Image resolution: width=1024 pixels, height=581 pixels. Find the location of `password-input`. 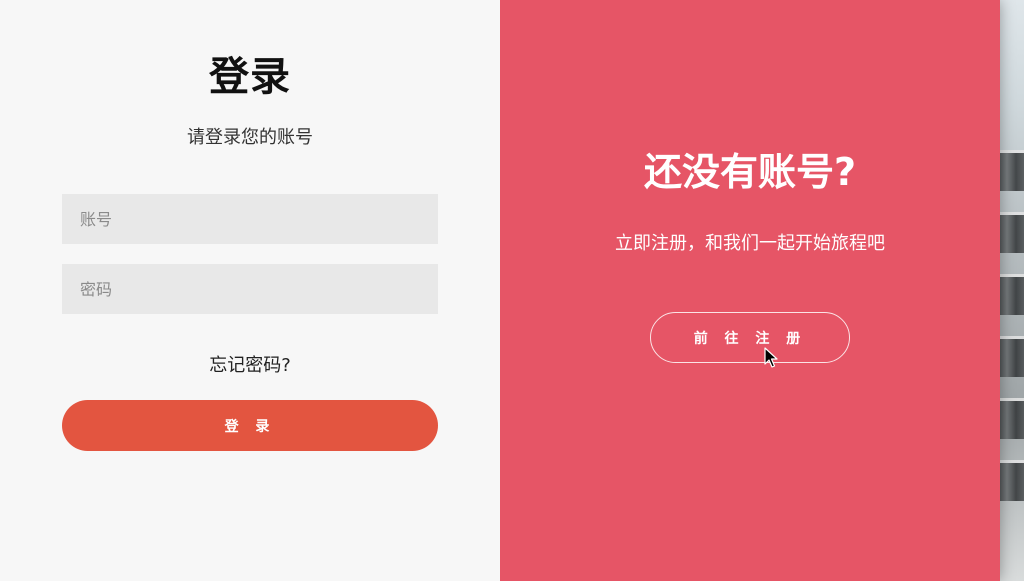

password-input is located at coordinates (250, 289).